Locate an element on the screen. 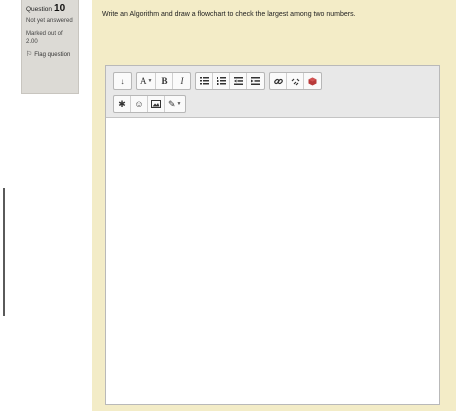  question-number-line: Question 10 is located at coordinates (50, 8).